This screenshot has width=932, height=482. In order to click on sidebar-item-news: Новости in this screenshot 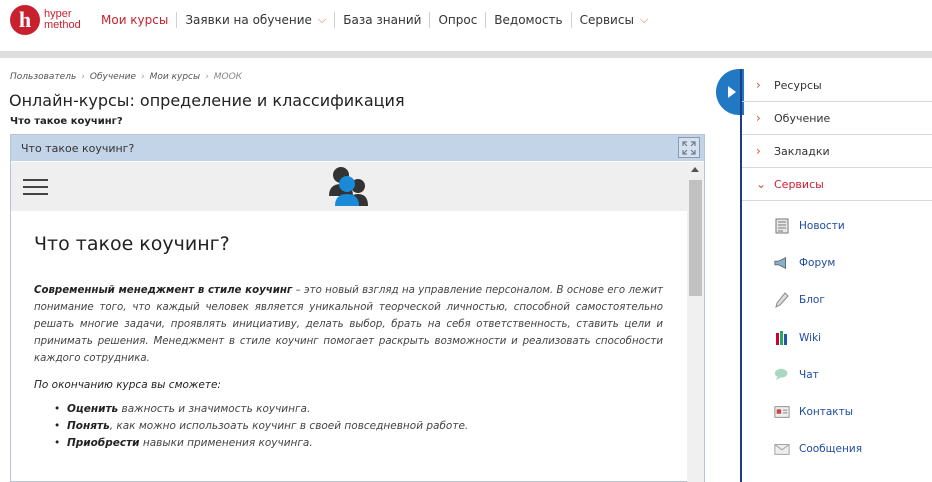, I will do `click(837, 225)`.